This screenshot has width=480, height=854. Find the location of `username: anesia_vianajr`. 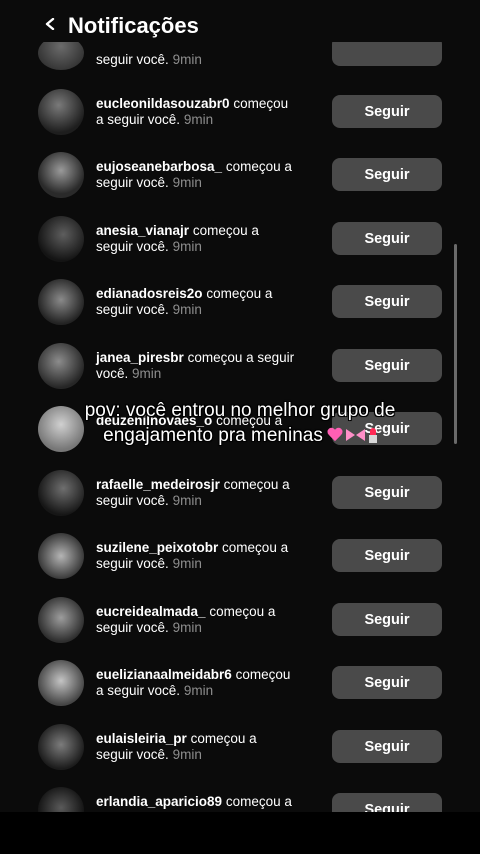

username: anesia_vianajr is located at coordinates (142, 230).